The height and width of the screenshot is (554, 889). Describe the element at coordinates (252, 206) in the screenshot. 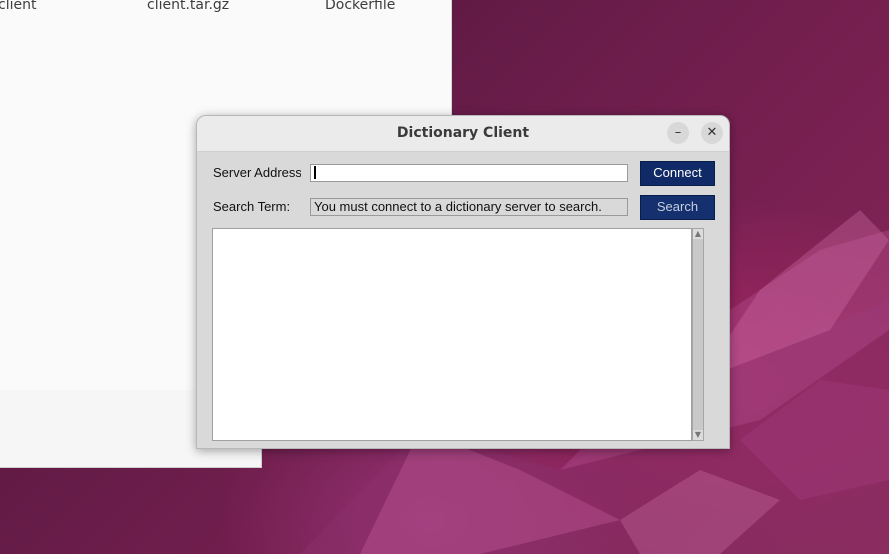

I see `search-term-label: Search Term:` at that location.